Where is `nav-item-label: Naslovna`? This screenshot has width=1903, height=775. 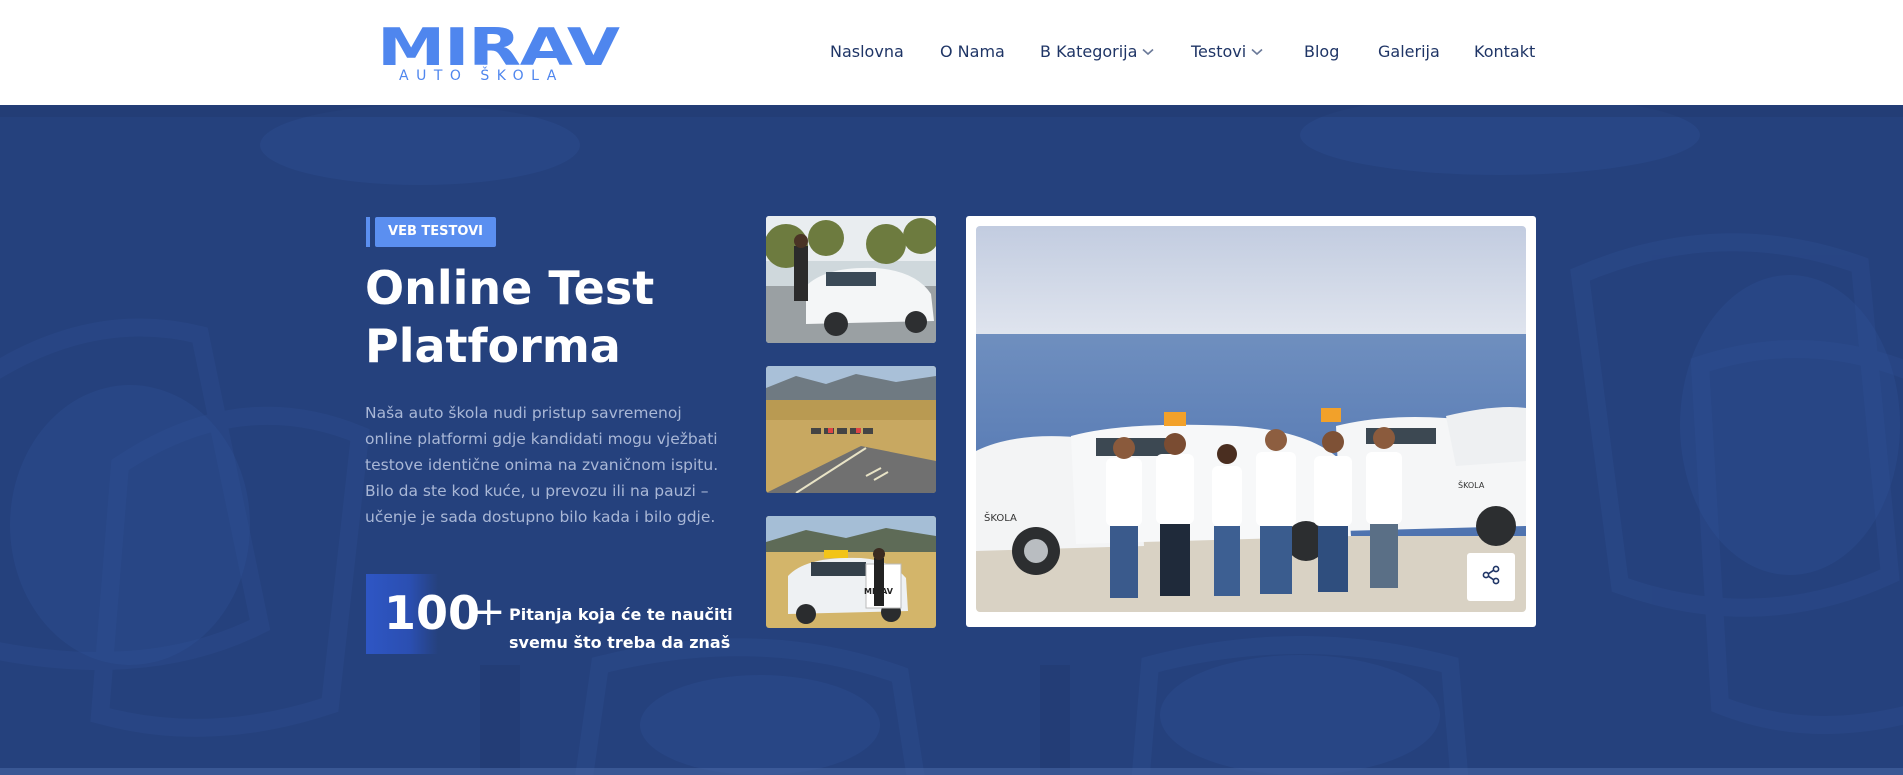
nav-item-label: Naslovna is located at coordinates (867, 51).